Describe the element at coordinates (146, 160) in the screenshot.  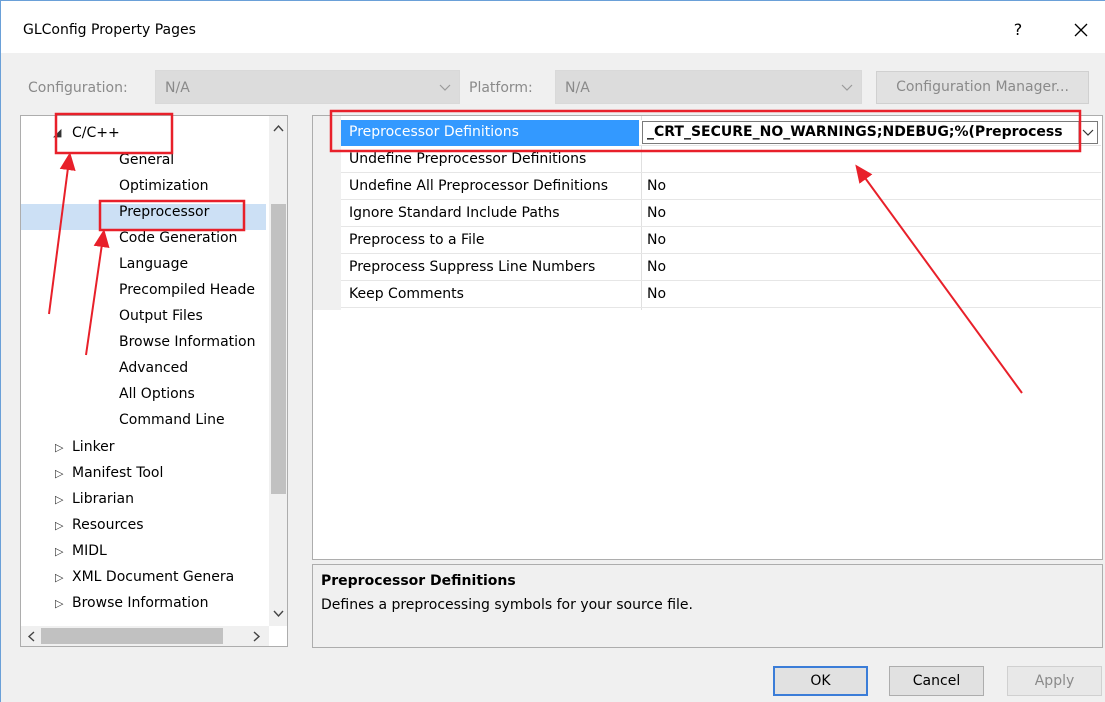
I see `tree-item-general: General` at that location.